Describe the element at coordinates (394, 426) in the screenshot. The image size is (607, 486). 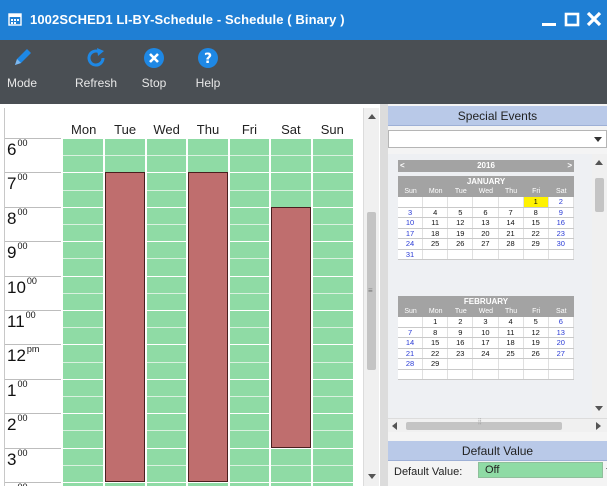
I see `scroll-left-icon` at that location.